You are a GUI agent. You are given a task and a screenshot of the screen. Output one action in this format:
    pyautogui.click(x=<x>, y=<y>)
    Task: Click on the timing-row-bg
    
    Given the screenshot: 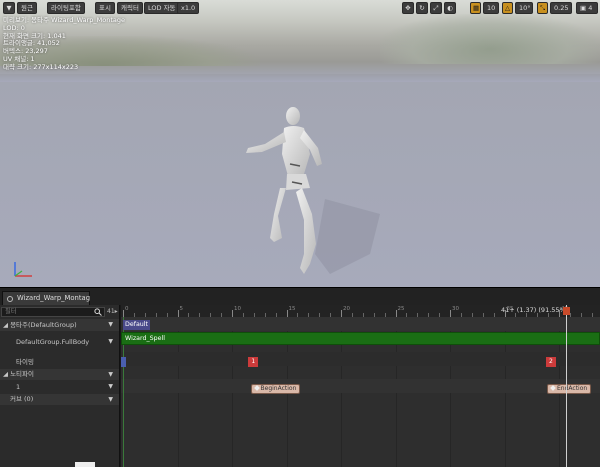 What is the action you would take?
    pyautogui.click(x=360, y=359)
    